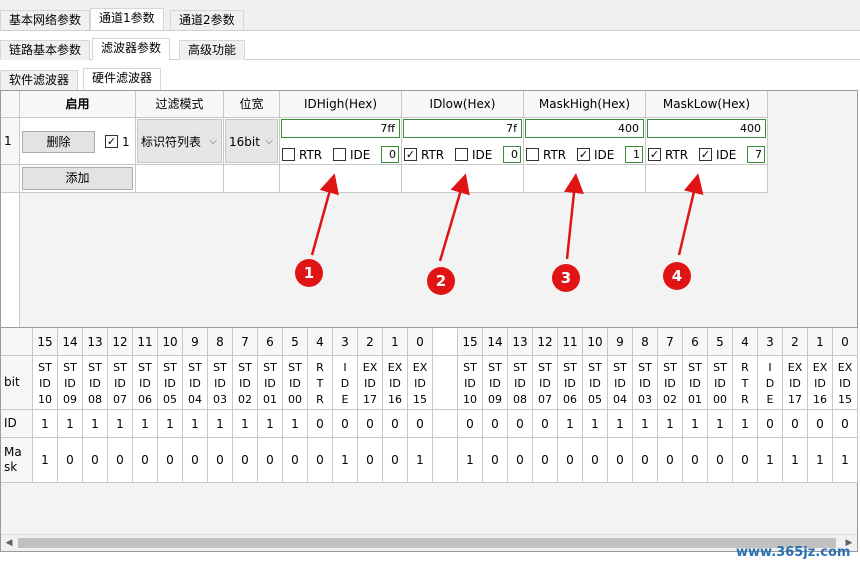 The image size is (860, 568). Describe the element at coordinates (17, 342) in the screenshot. I see `bit-table-corner` at that location.